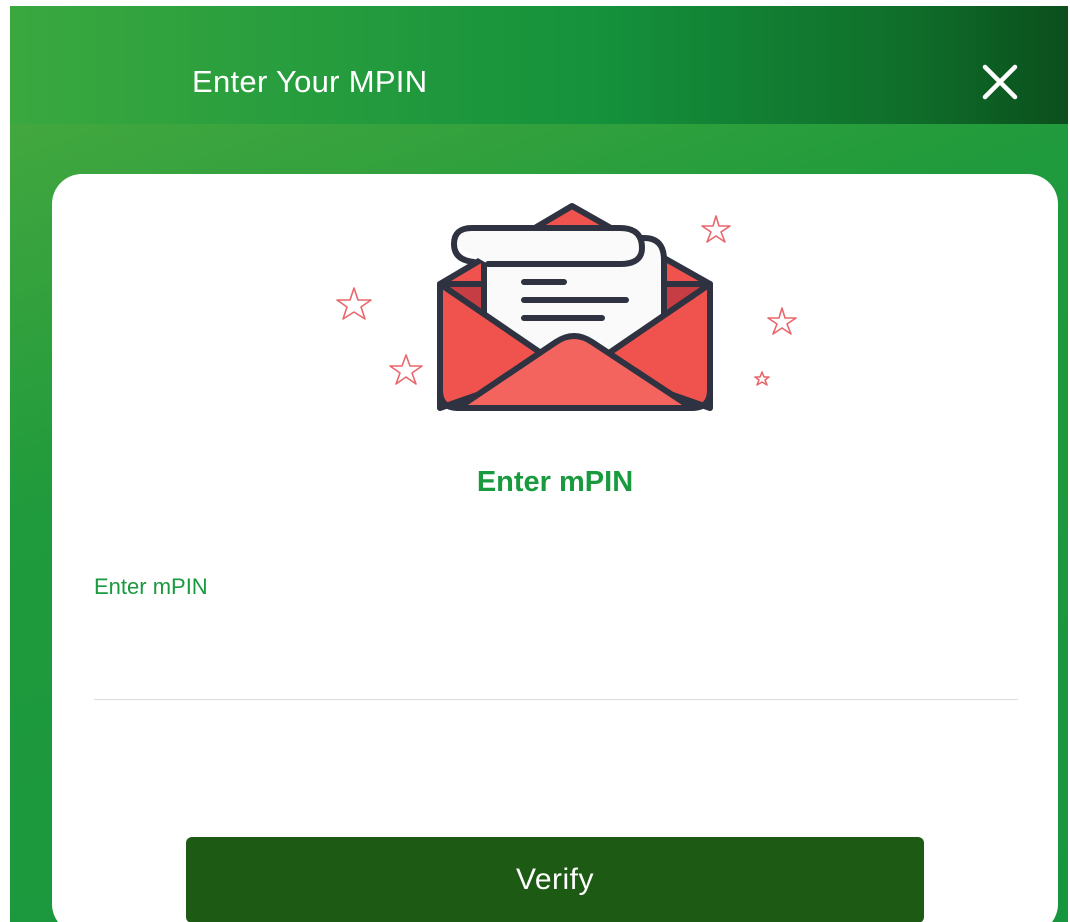 The width and height of the screenshot is (1070, 922). I want to click on mpin-field-label: Enter mPIN, so click(151, 586).